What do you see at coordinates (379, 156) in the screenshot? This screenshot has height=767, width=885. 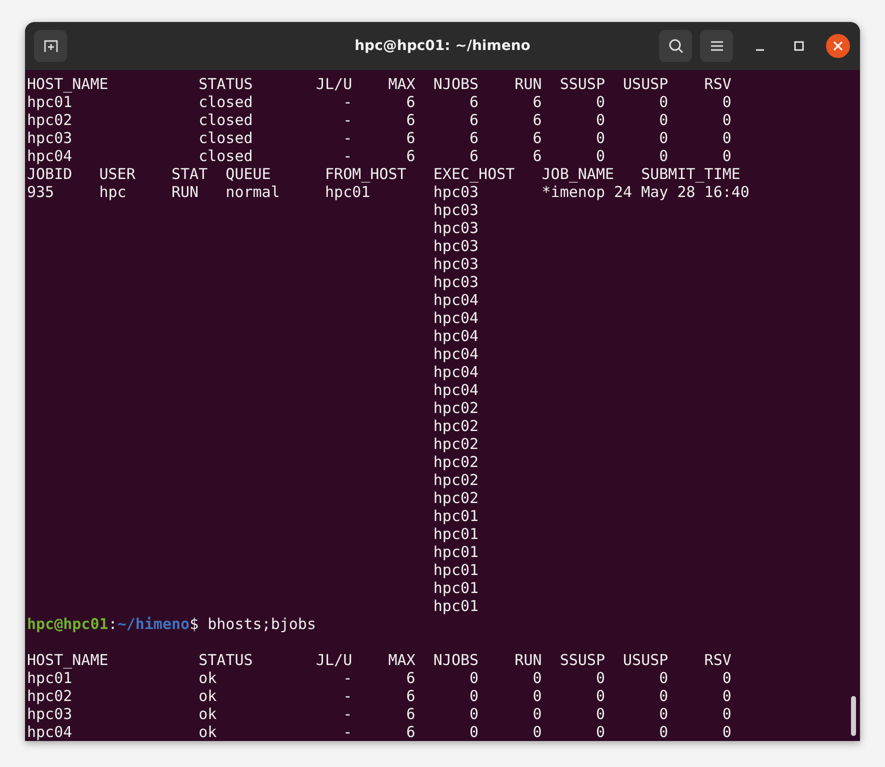 I see `terminal-line: hpc04 closed - 6 6 6 0 0 0` at bounding box center [379, 156].